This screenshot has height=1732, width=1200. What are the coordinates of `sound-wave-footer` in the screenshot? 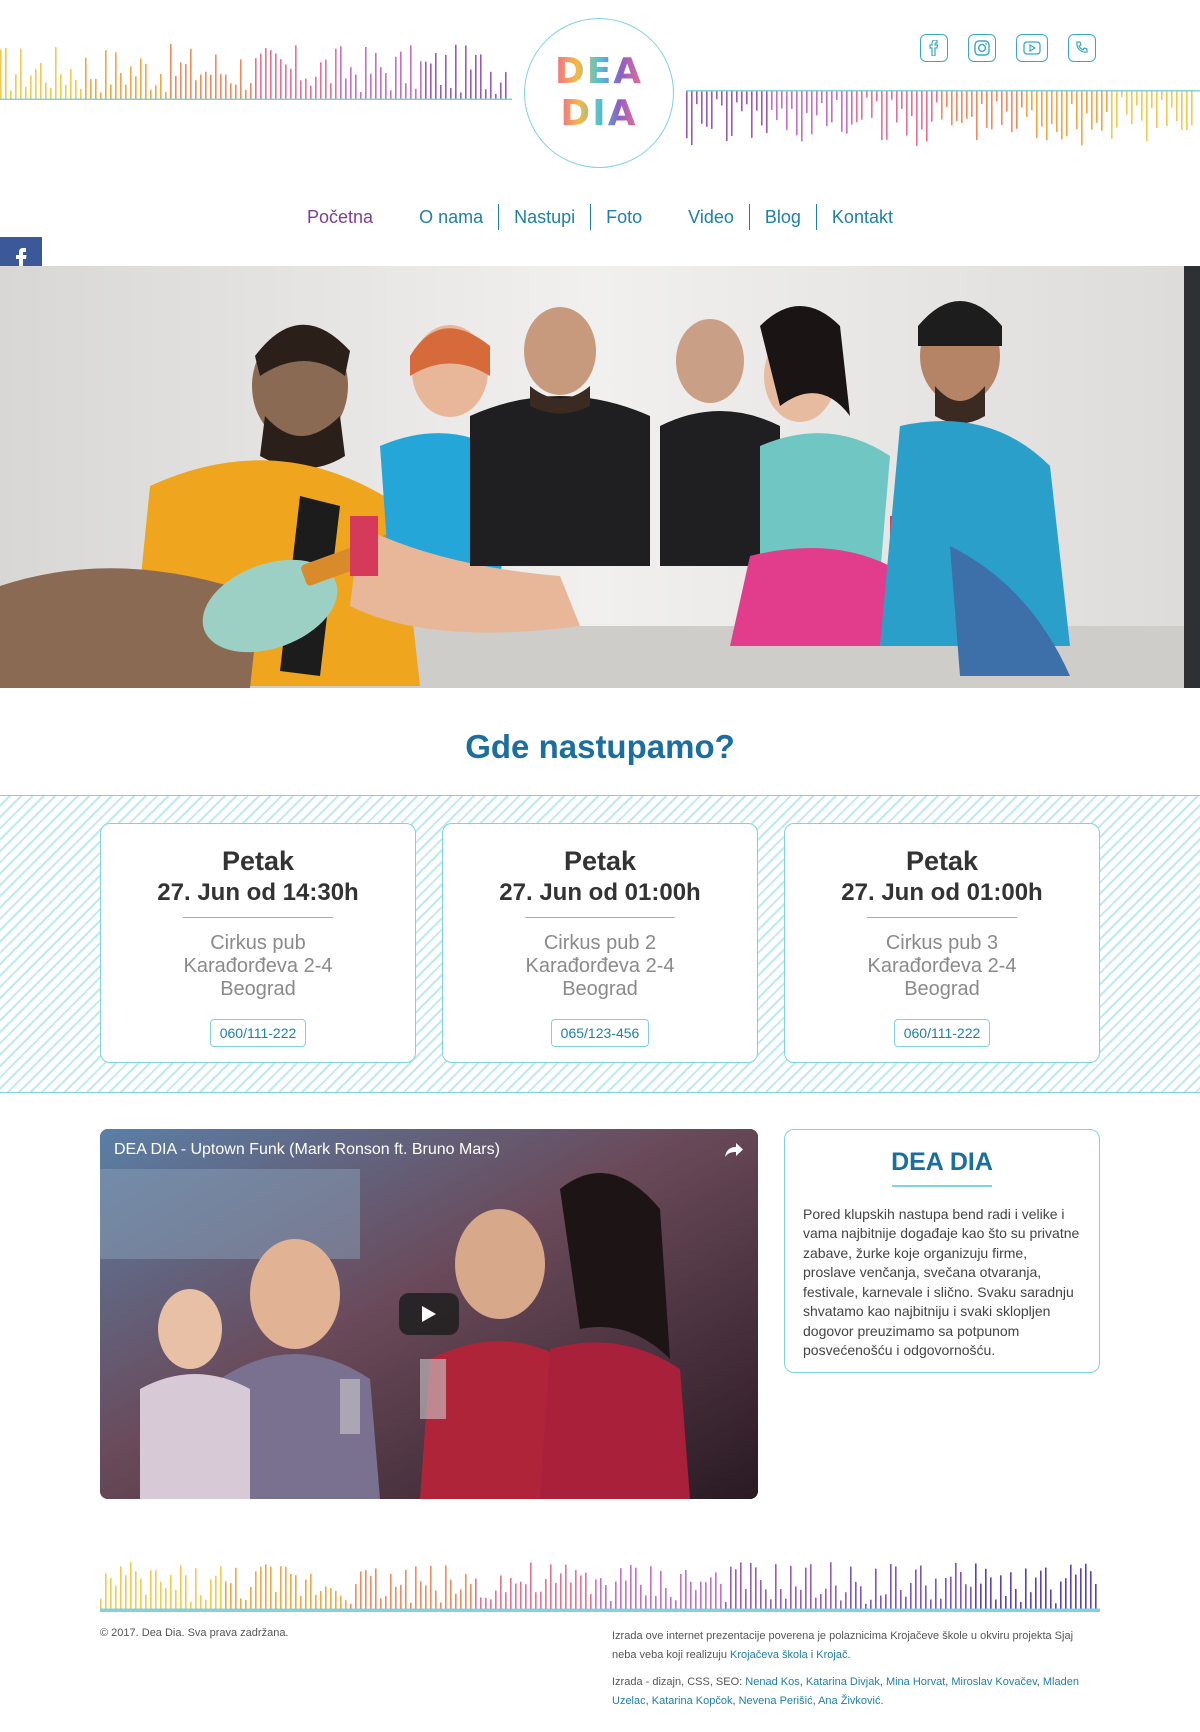 It's located at (600, 1586).